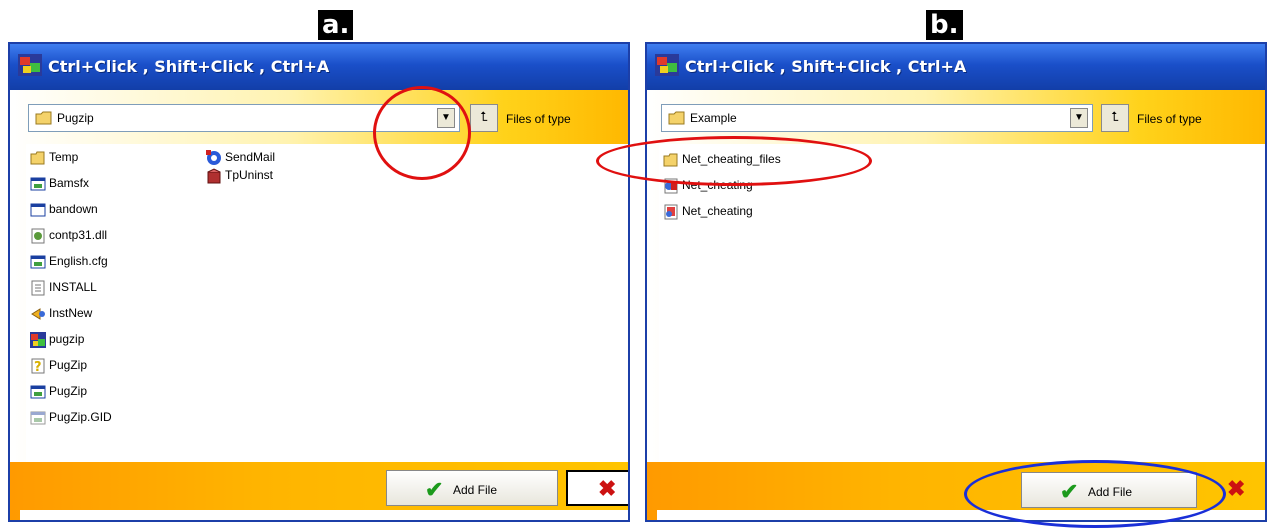 Image resolution: width=1267 pixels, height=531 pixels. Describe the element at coordinates (38, 210) in the screenshot. I see `window-icon` at that location.